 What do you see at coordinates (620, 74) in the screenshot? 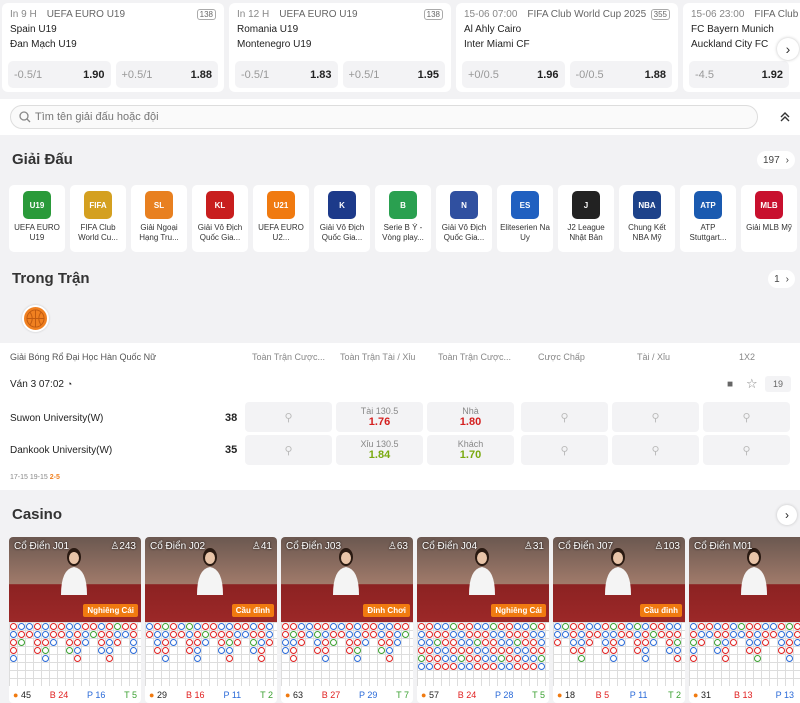
I see `odds-button: -0/0.5 1.88` at bounding box center [620, 74].